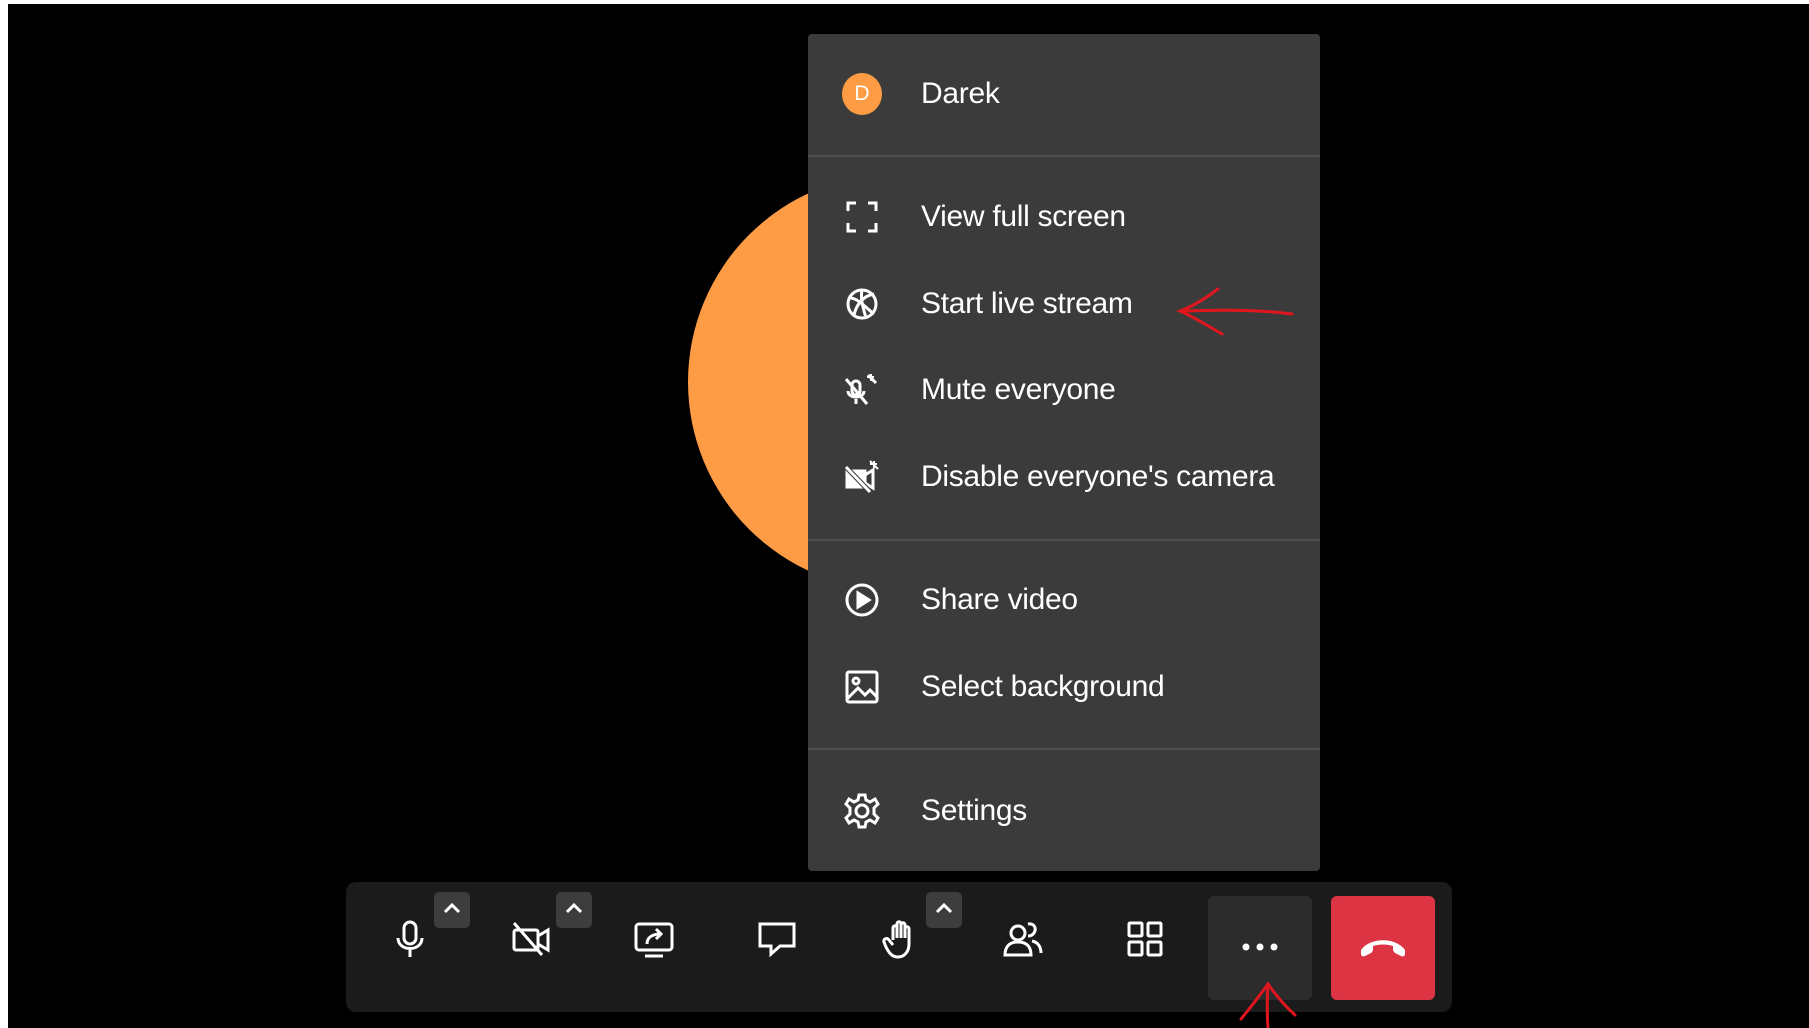 The width and height of the screenshot is (1809, 1028). What do you see at coordinates (862, 600) in the screenshot?
I see `play-circle-icon` at bounding box center [862, 600].